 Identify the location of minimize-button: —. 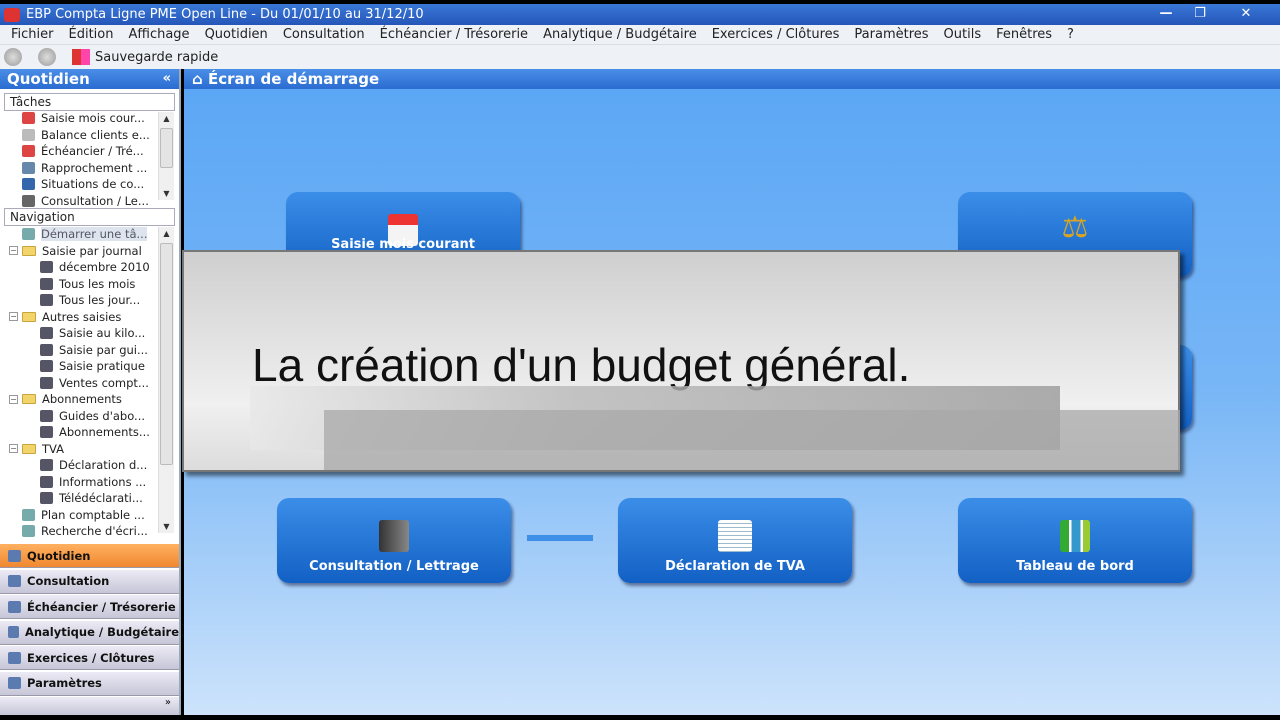
(1166, 14).